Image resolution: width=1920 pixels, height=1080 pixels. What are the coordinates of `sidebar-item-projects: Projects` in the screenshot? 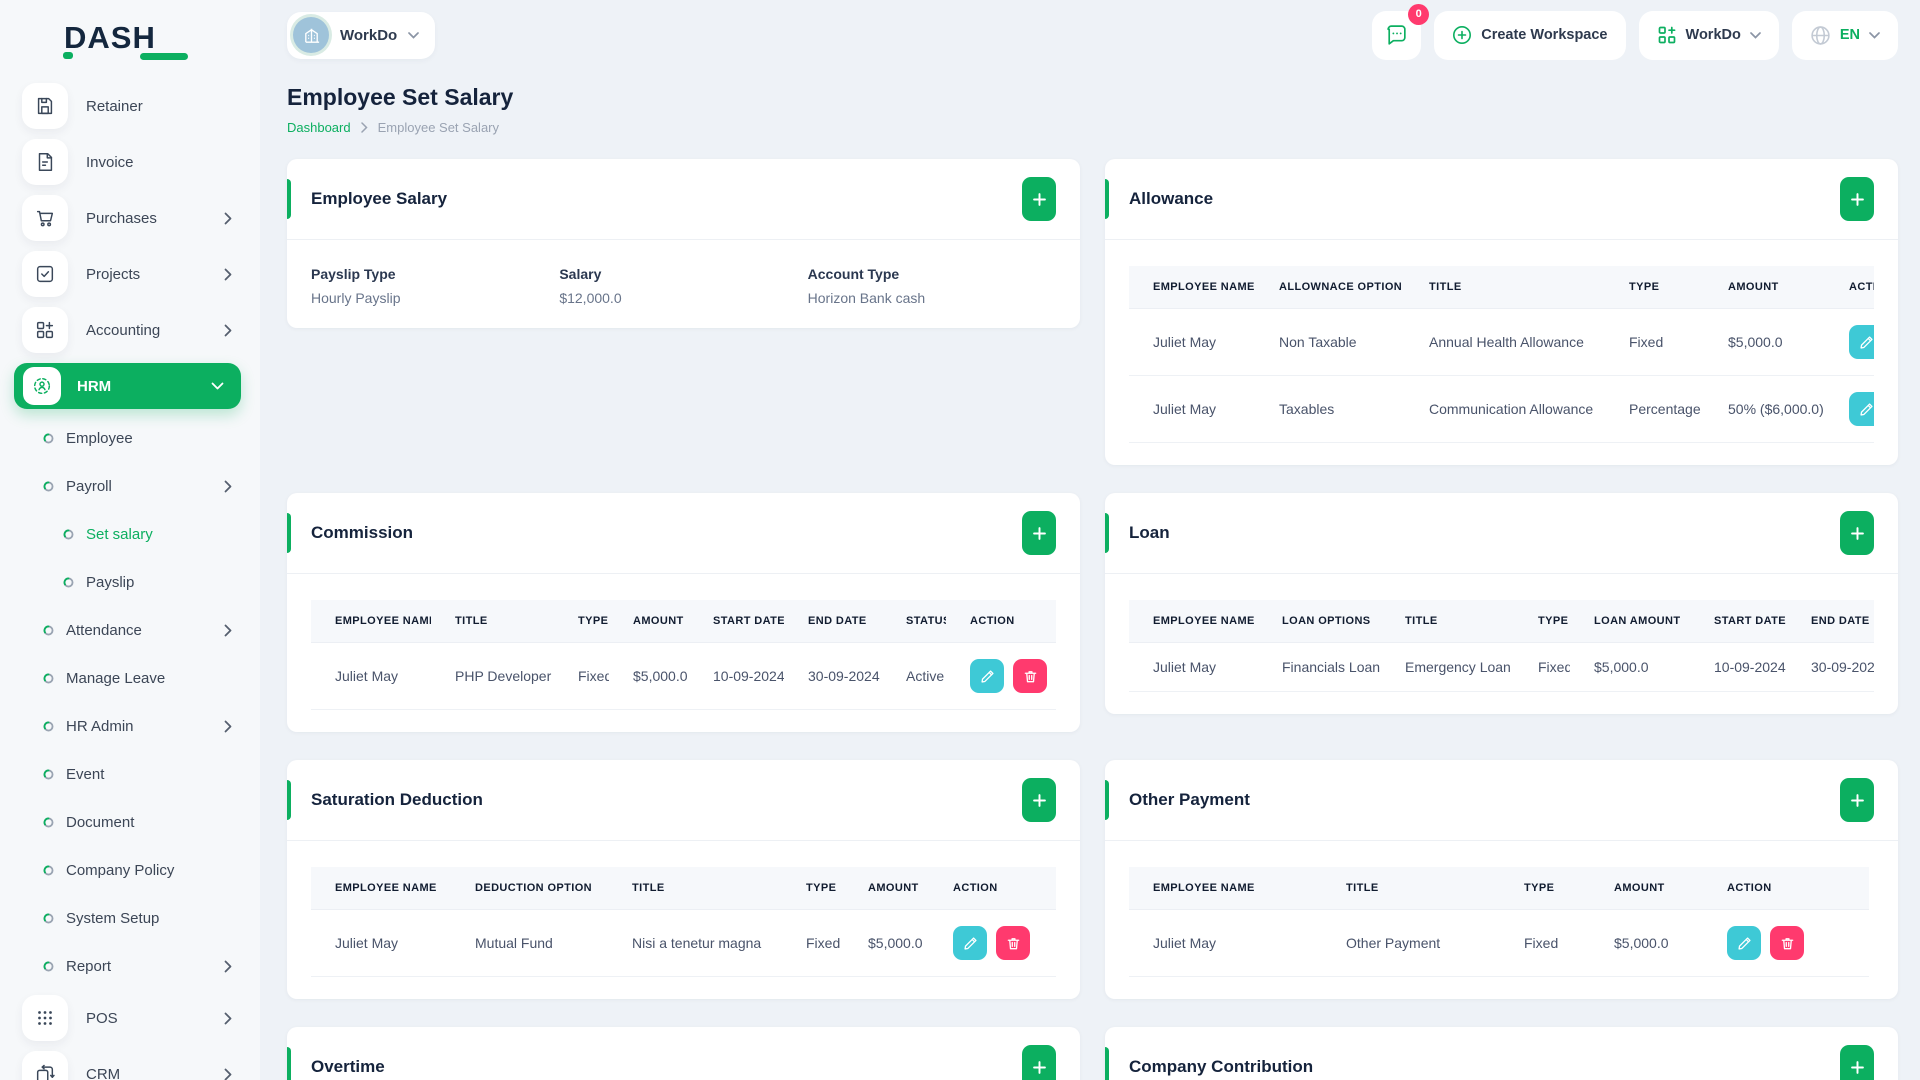 It's located at (130, 274).